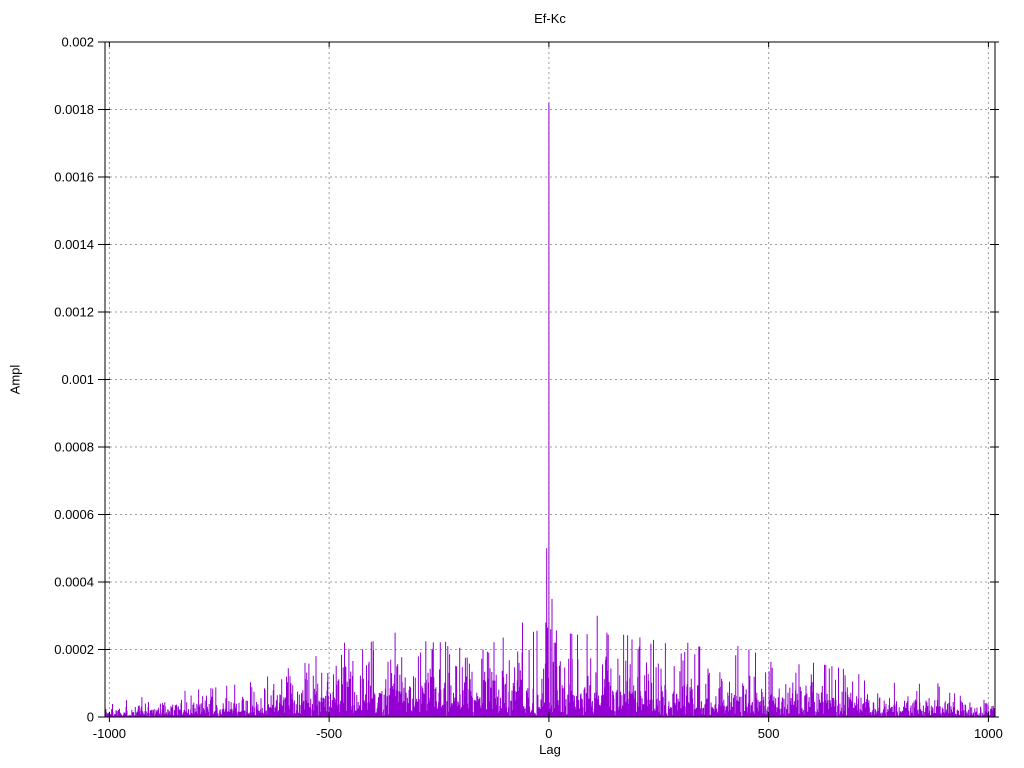  What do you see at coordinates (74, 109) in the screenshot?
I see `y-tick-label: 0.0018` at bounding box center [74, 109].